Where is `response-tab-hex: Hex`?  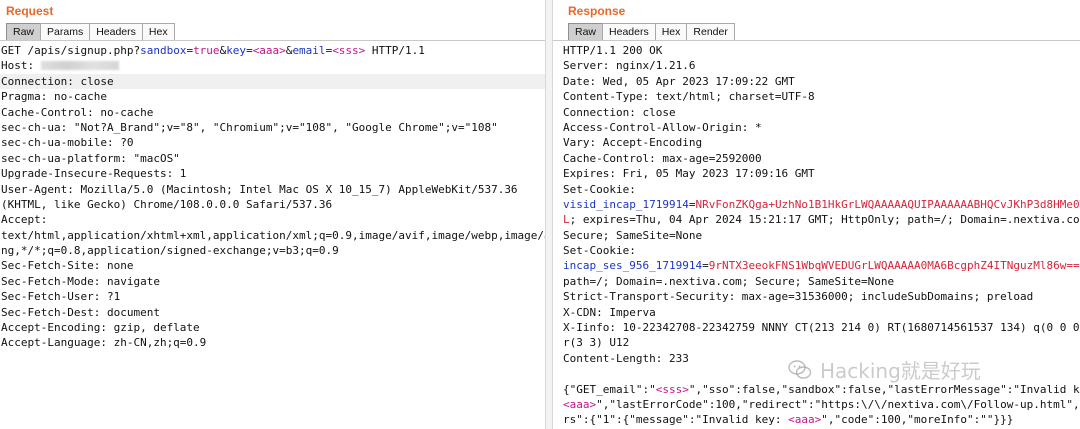 response-tab-hex: Hex is located at coordinates (671, 32).